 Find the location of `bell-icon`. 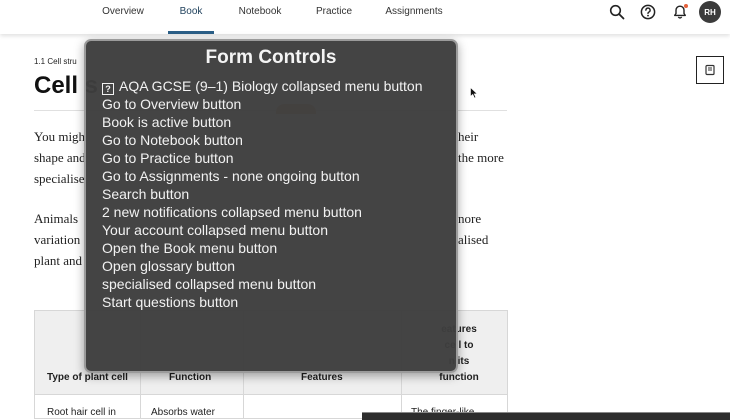

bell-icon is located at coordinates (680, 12).